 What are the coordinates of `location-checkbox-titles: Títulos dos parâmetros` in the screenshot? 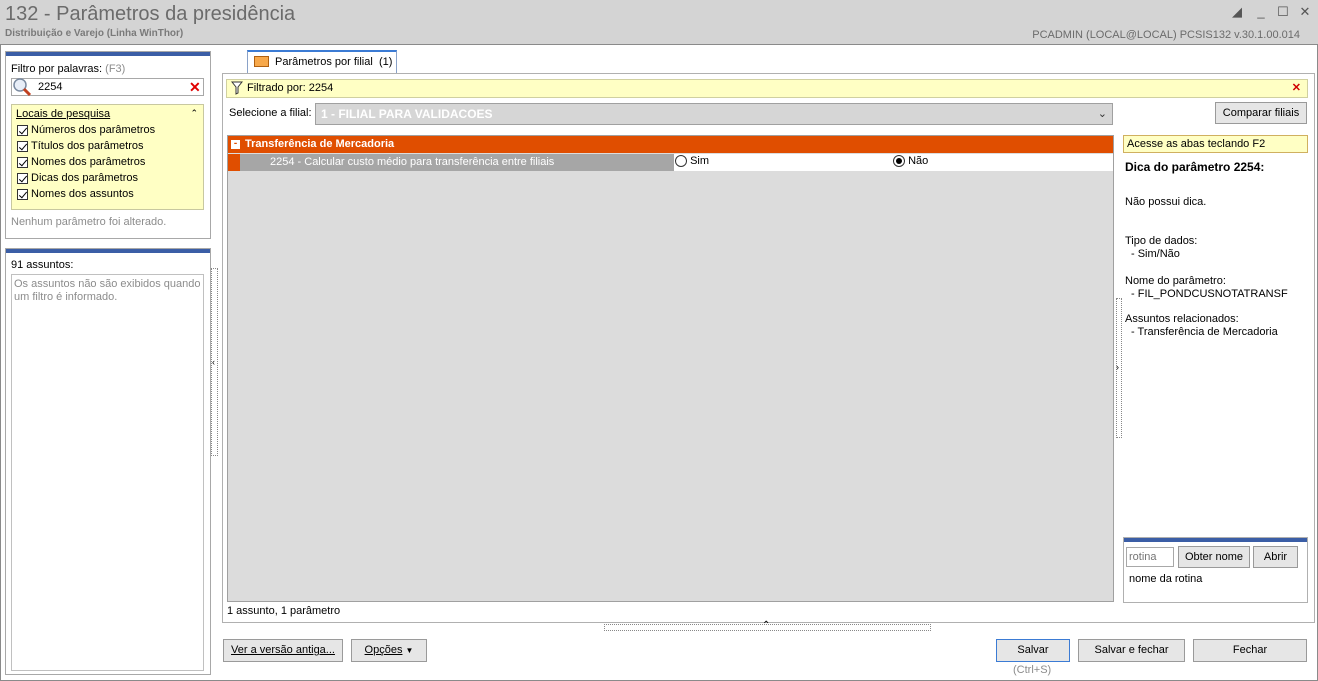 It's located at (110, 146).